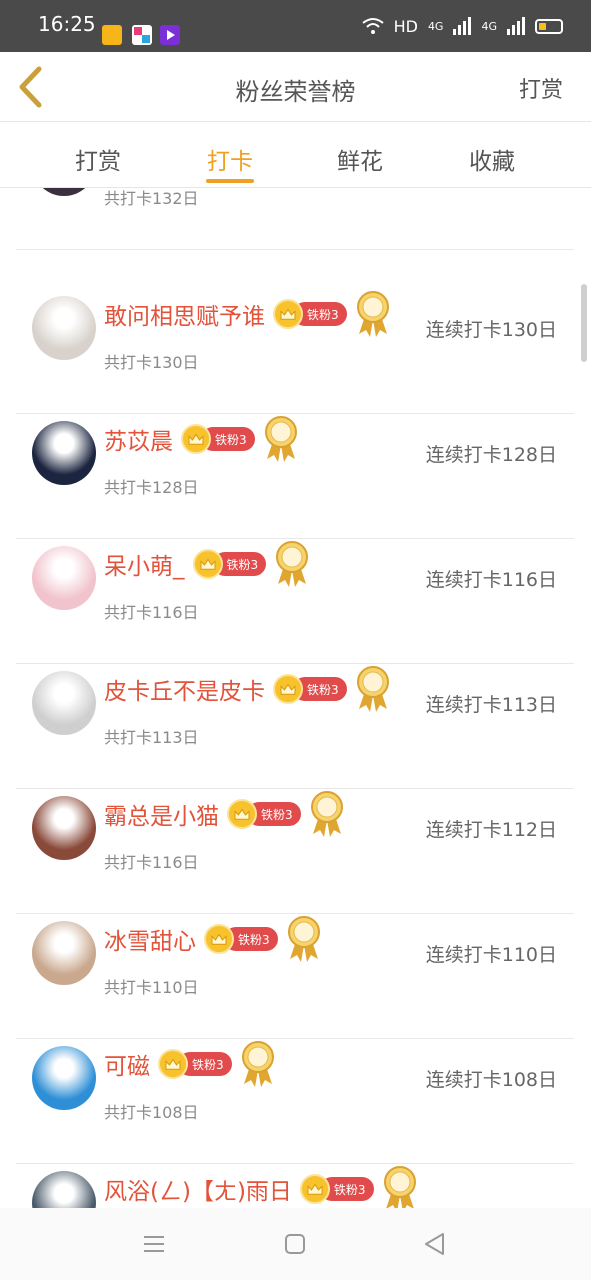 This screenshot has width=591, height=1280. Describe the element at coordinates (295, 92) in the screenshot. I see `page-title: 粉丝荣誉榜` at that location.